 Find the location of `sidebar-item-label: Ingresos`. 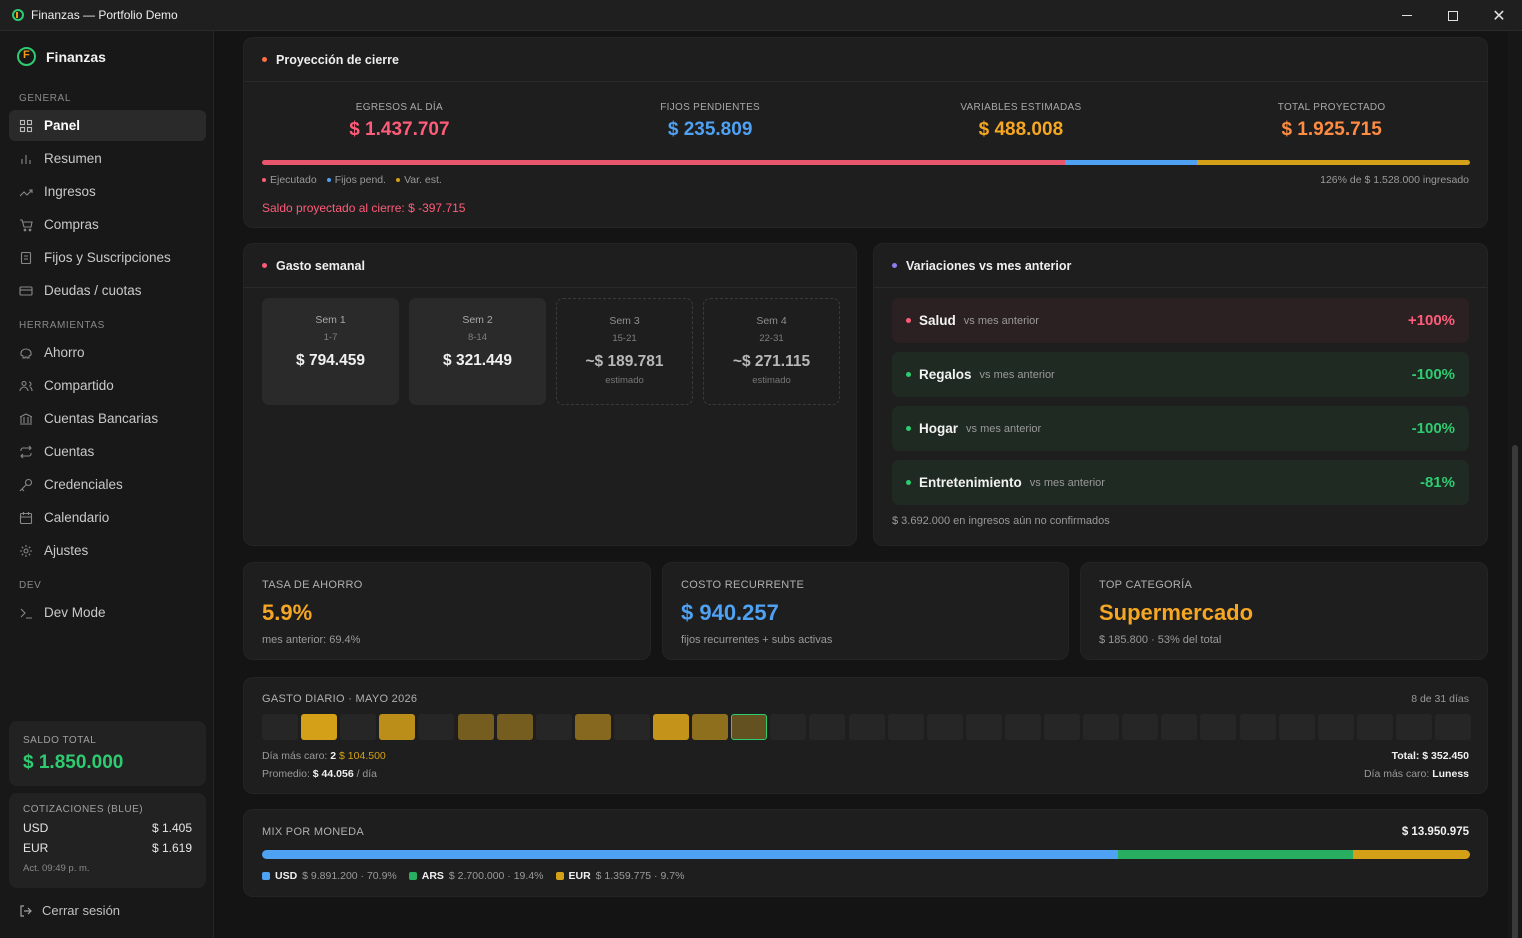

sidebar-item-label: Ingresos is located at coordinates (70, 191).